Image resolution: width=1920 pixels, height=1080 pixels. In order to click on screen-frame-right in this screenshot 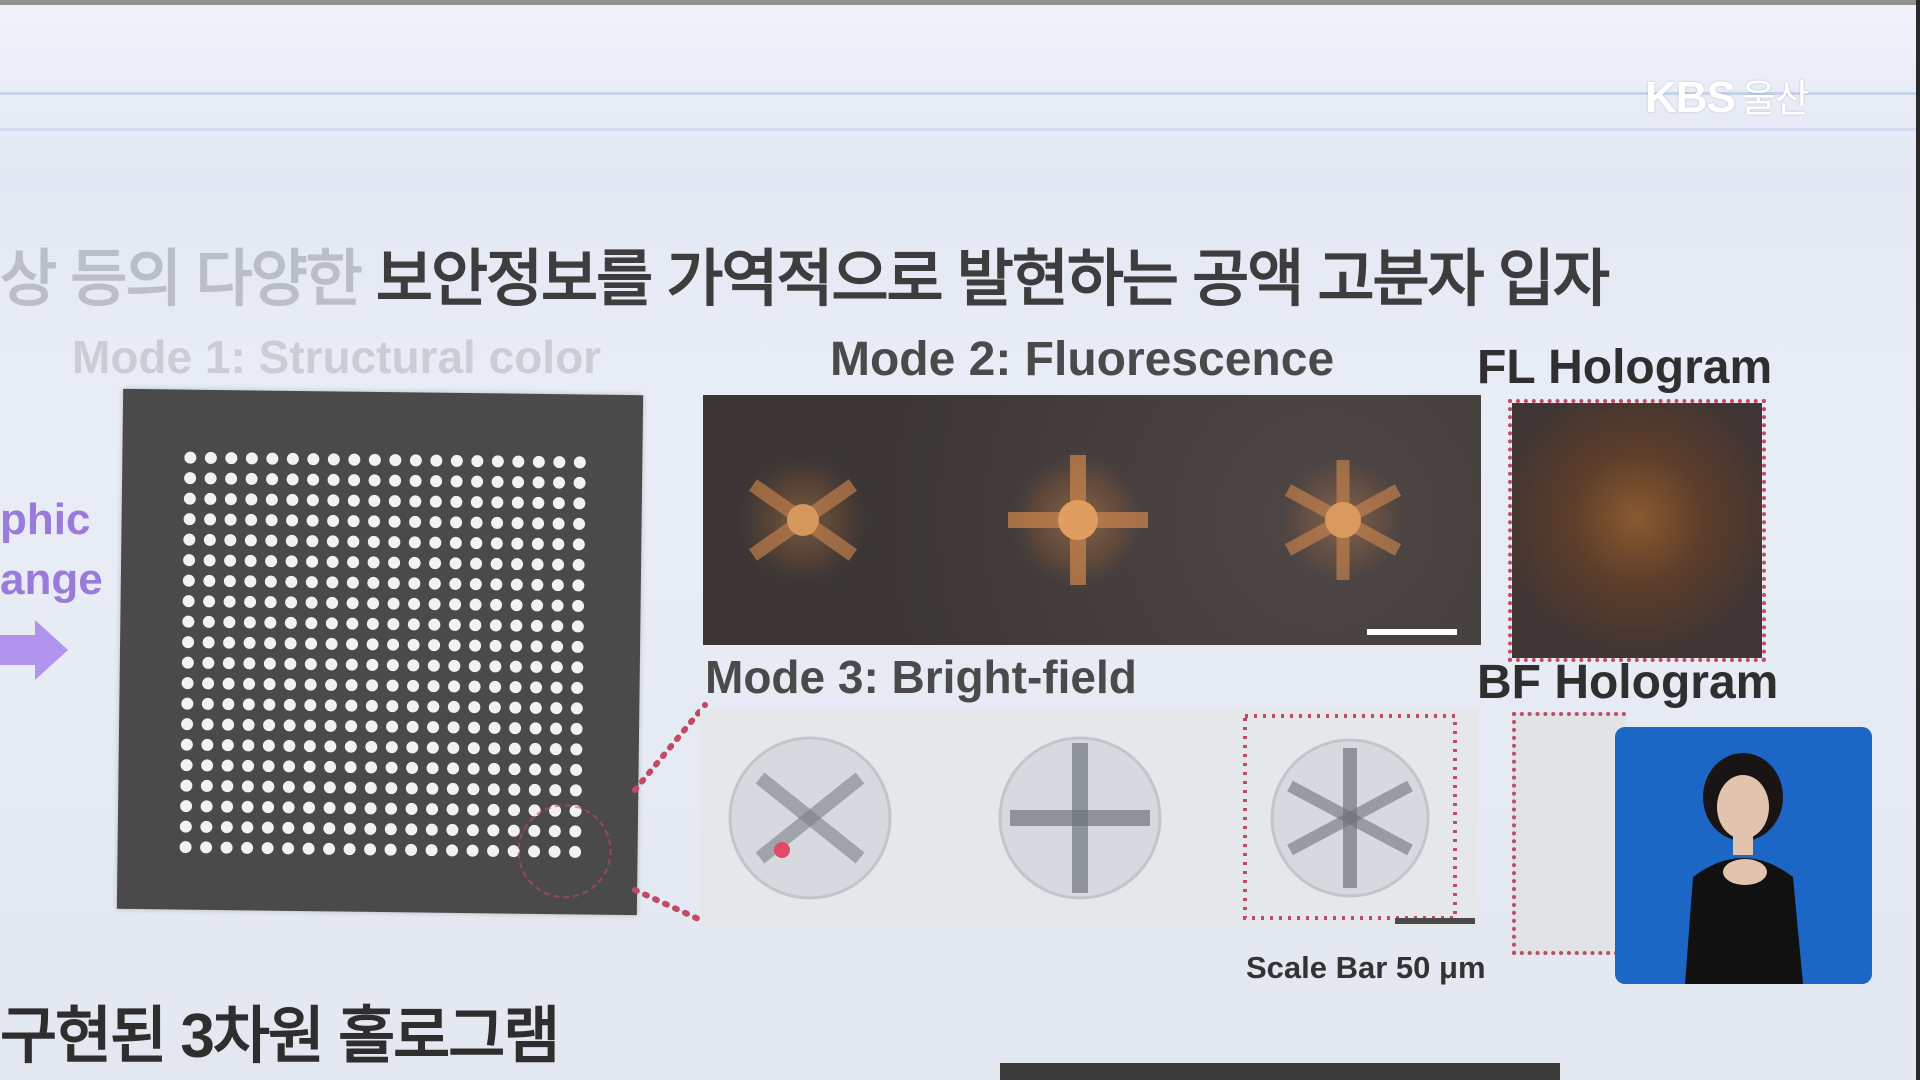, I will do `click(1918, 540)`.